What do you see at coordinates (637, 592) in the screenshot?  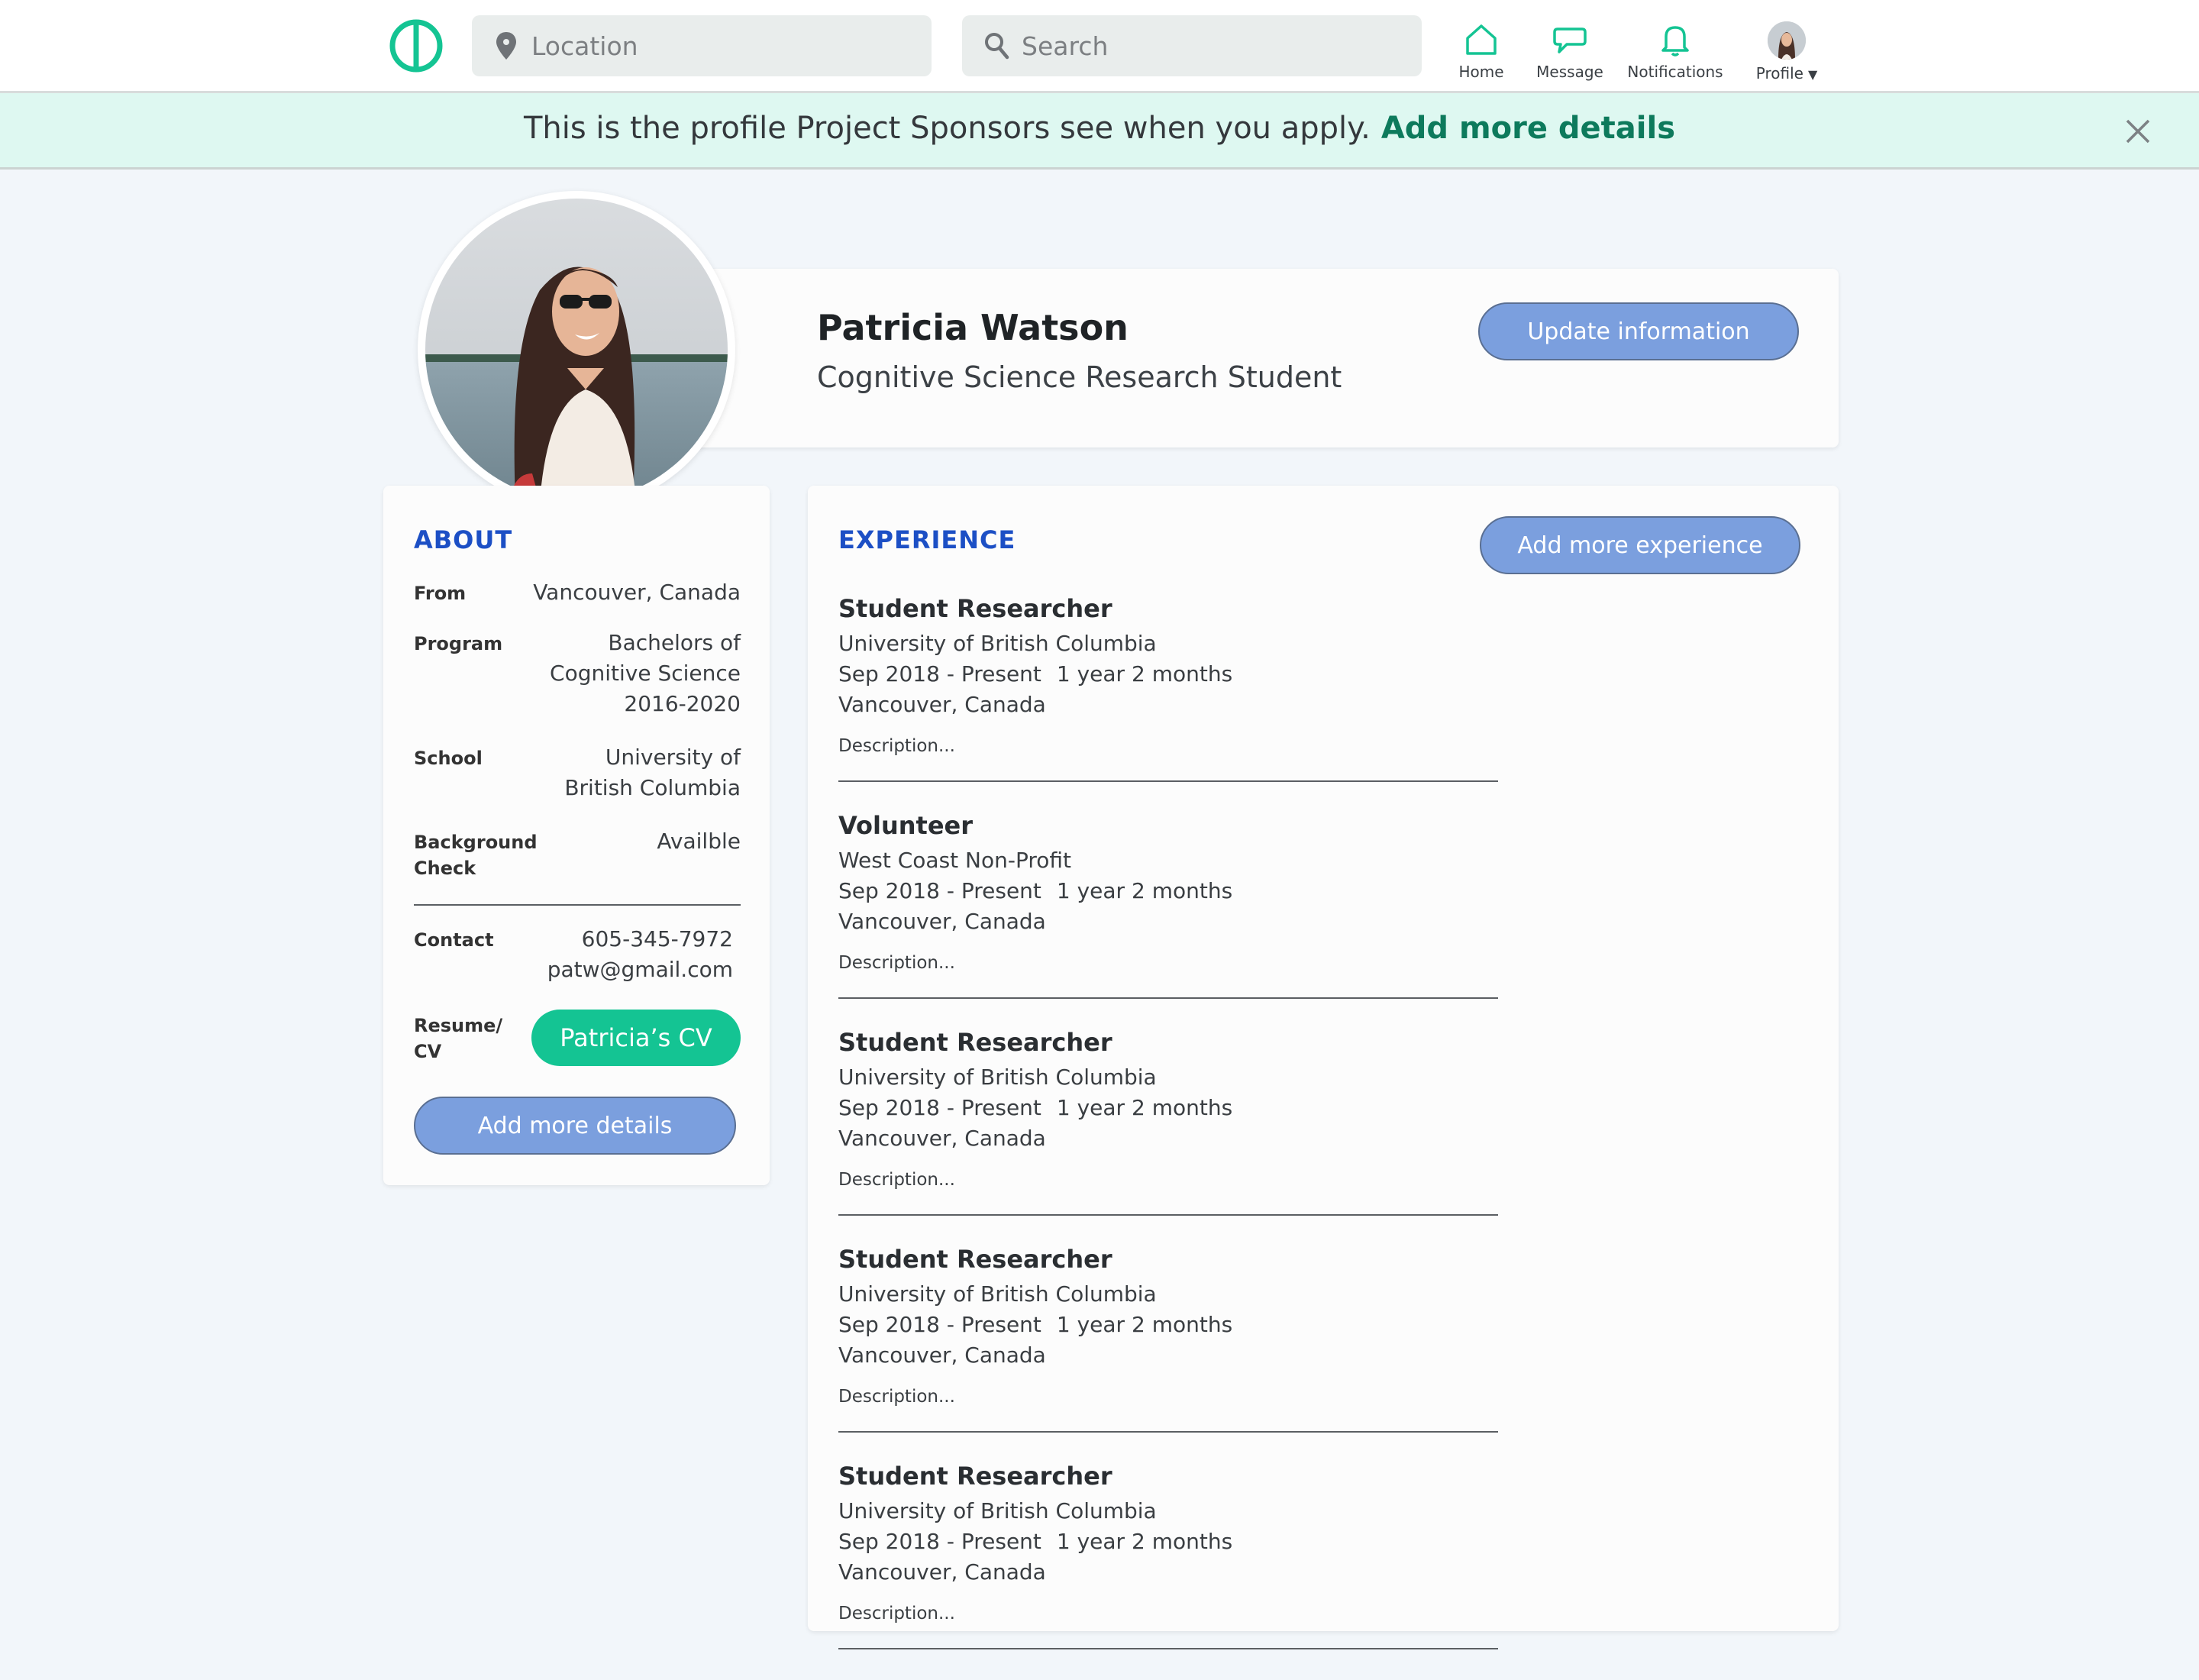 I see `from-value: Vancouver, Canada` at bounding box center [637, 592].